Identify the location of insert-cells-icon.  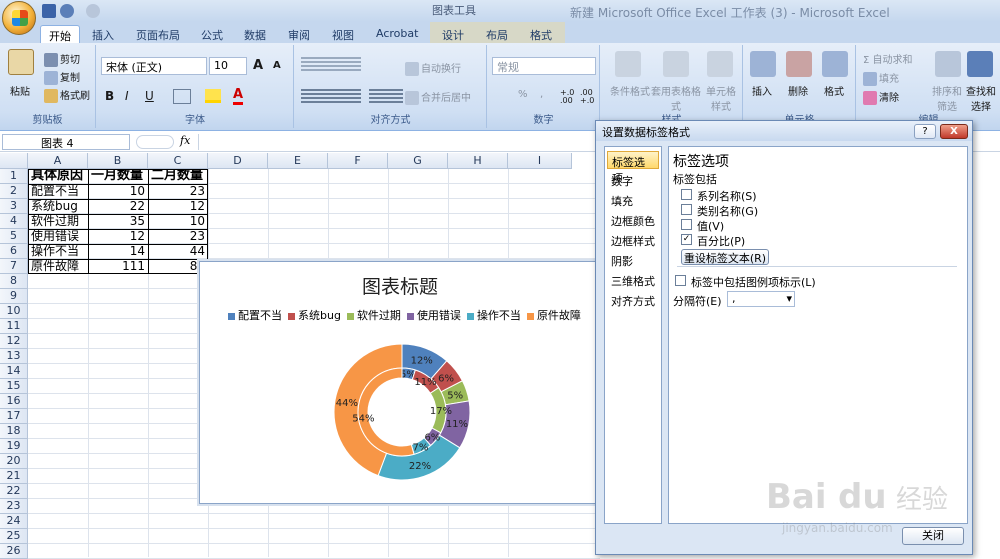
(763, 64).